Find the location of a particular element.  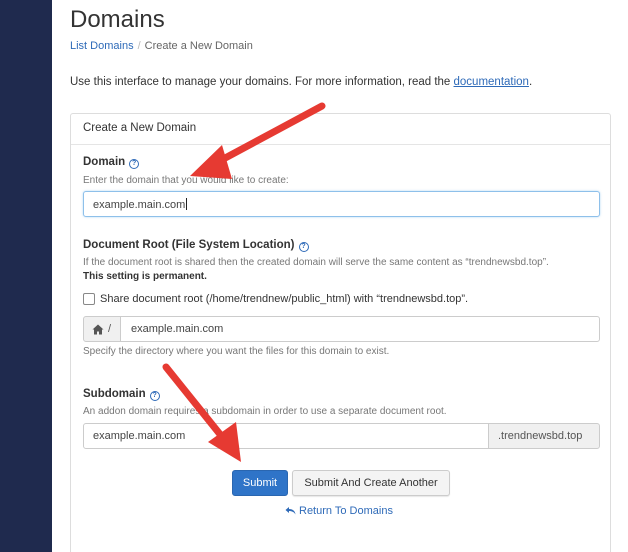

docroot-label: Document Root (File System Location)? is located at coordinates (196, 245).